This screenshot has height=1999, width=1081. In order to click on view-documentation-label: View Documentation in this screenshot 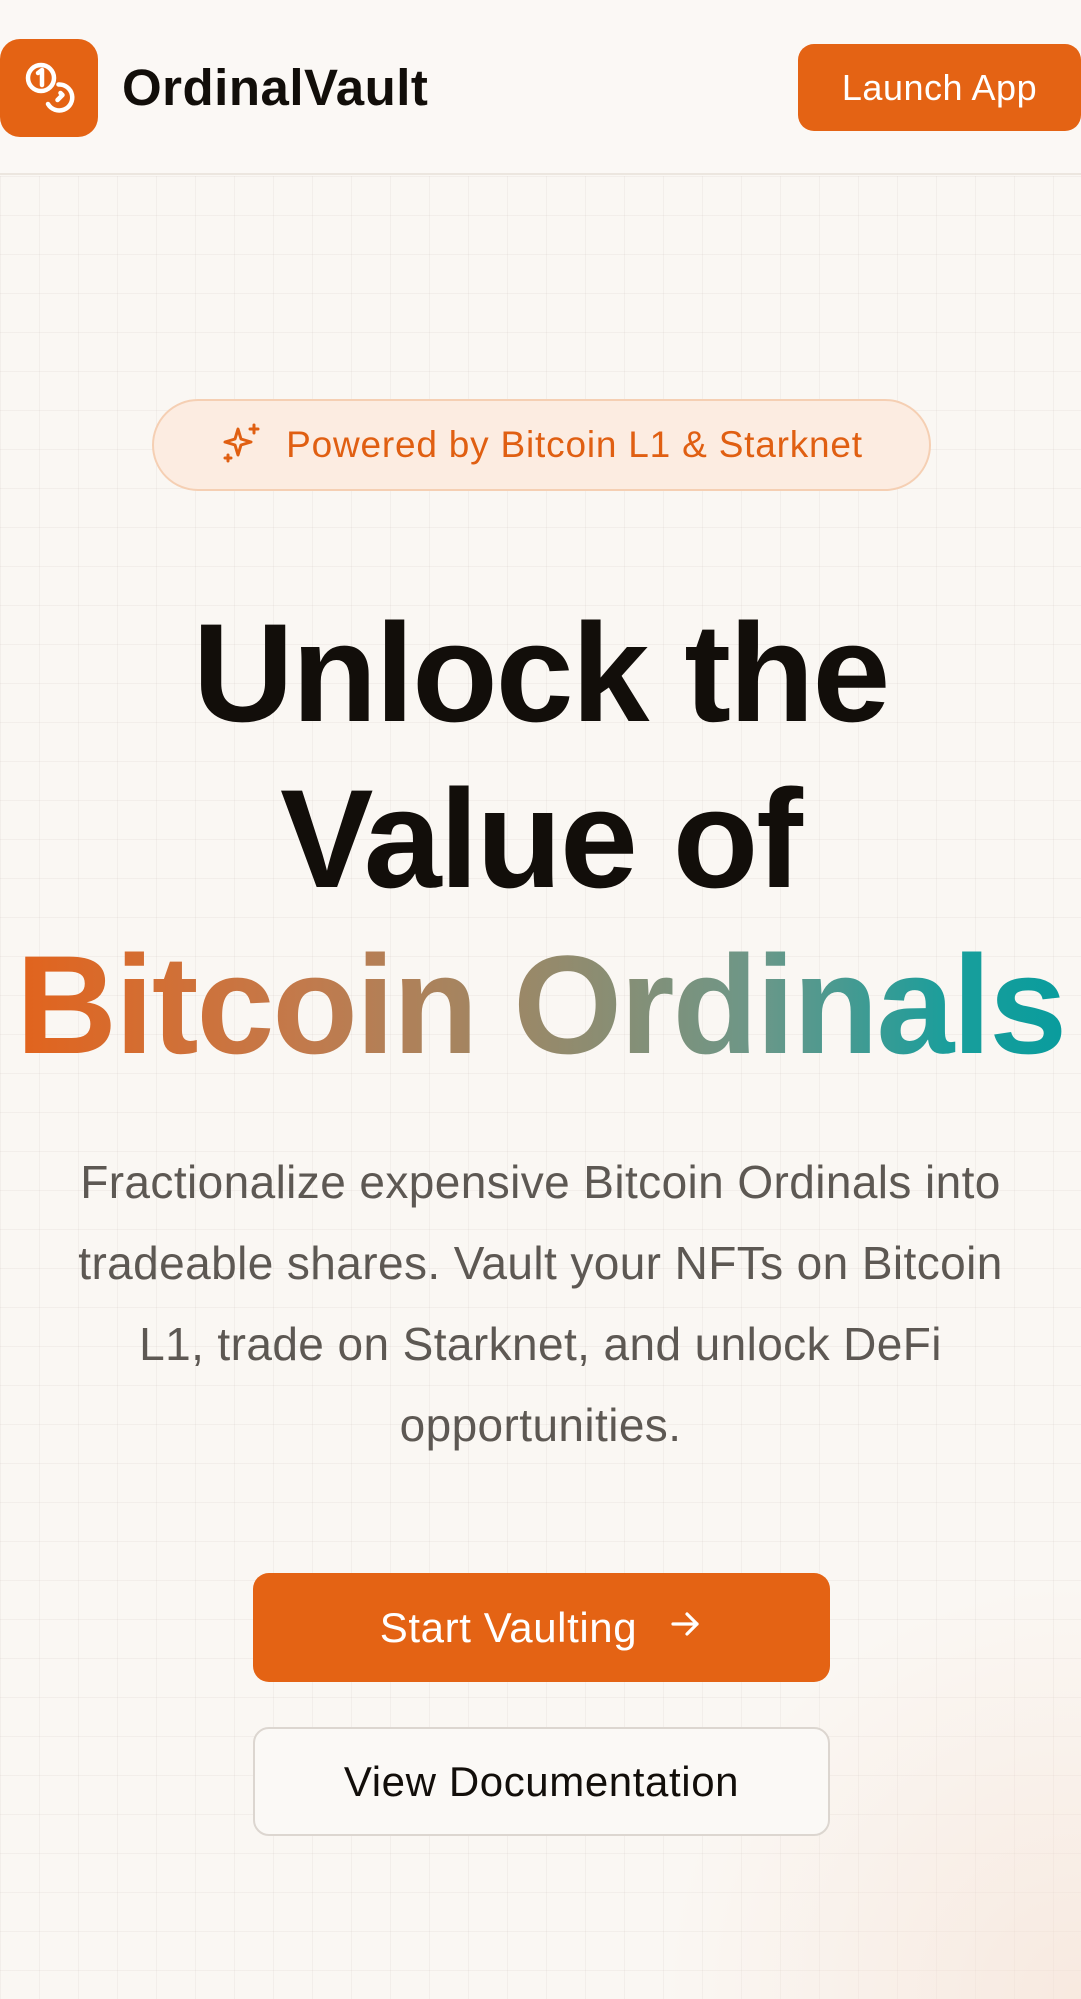, I will do `click(541, 1781)`.